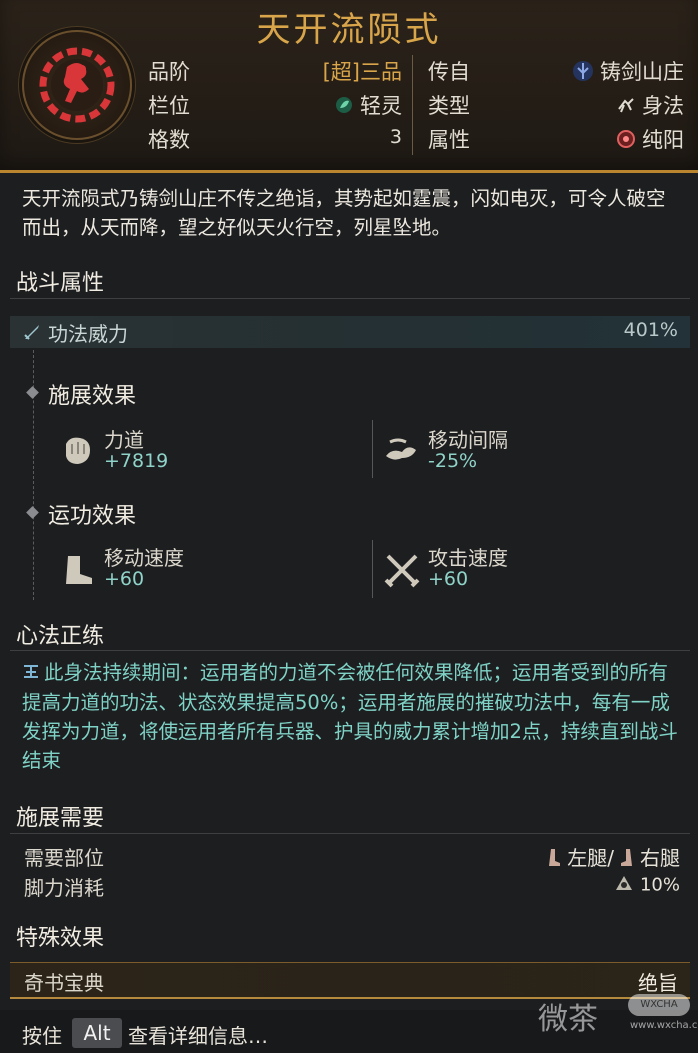  Describe the element at coordinates (64, 888) in the screenshot. I see `stamina-label: 脚力消耗` at that location.